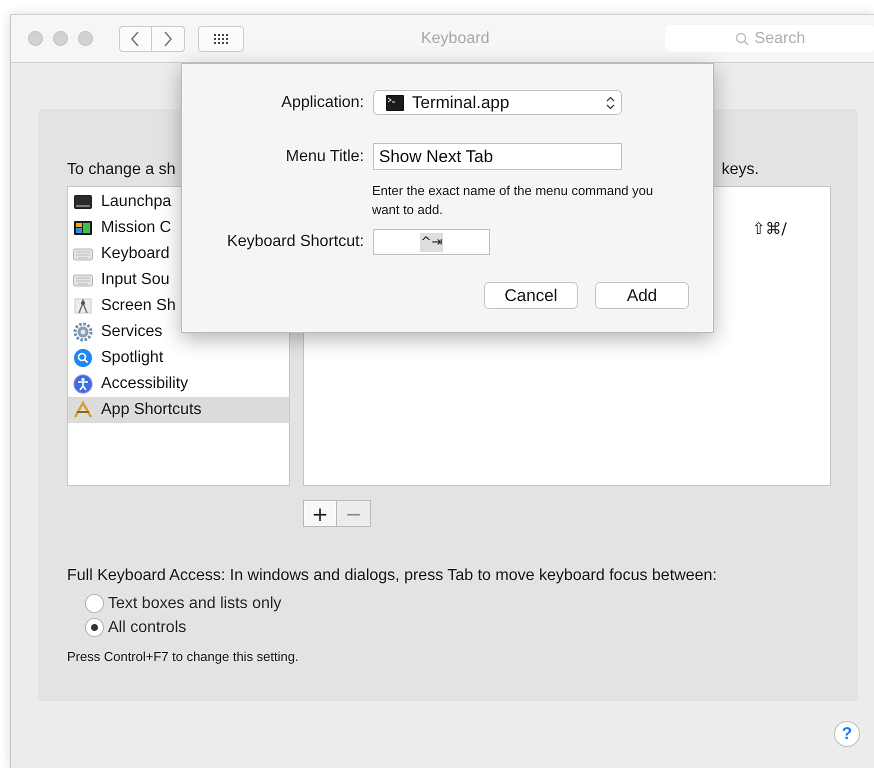 The image size is (874, 768). What do you see at coordinates (178, 202) in the screenshot?
I see `category-item: Launchpa` at bounding box center [178, 202].